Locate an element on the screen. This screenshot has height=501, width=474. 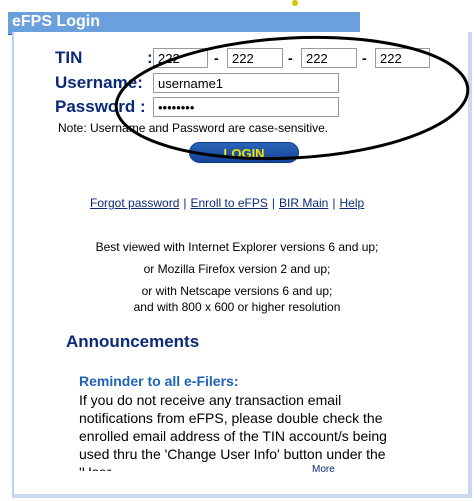
announcements-title: Announcements is located at coordinates (133, 341).